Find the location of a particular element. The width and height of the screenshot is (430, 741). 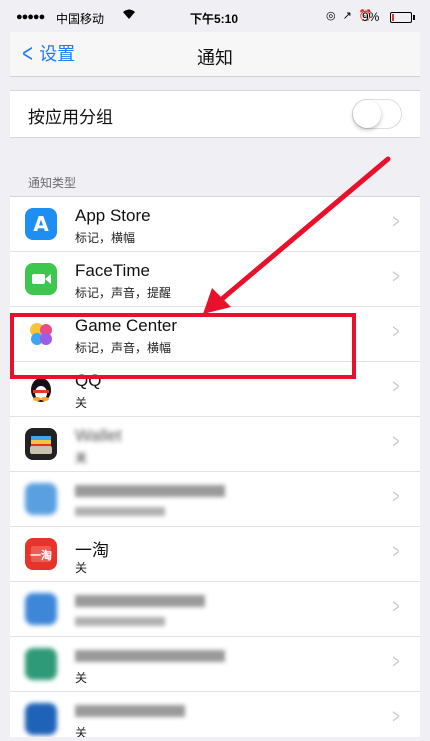

annotation-arrow-icon is located at coordinates (297, 235).